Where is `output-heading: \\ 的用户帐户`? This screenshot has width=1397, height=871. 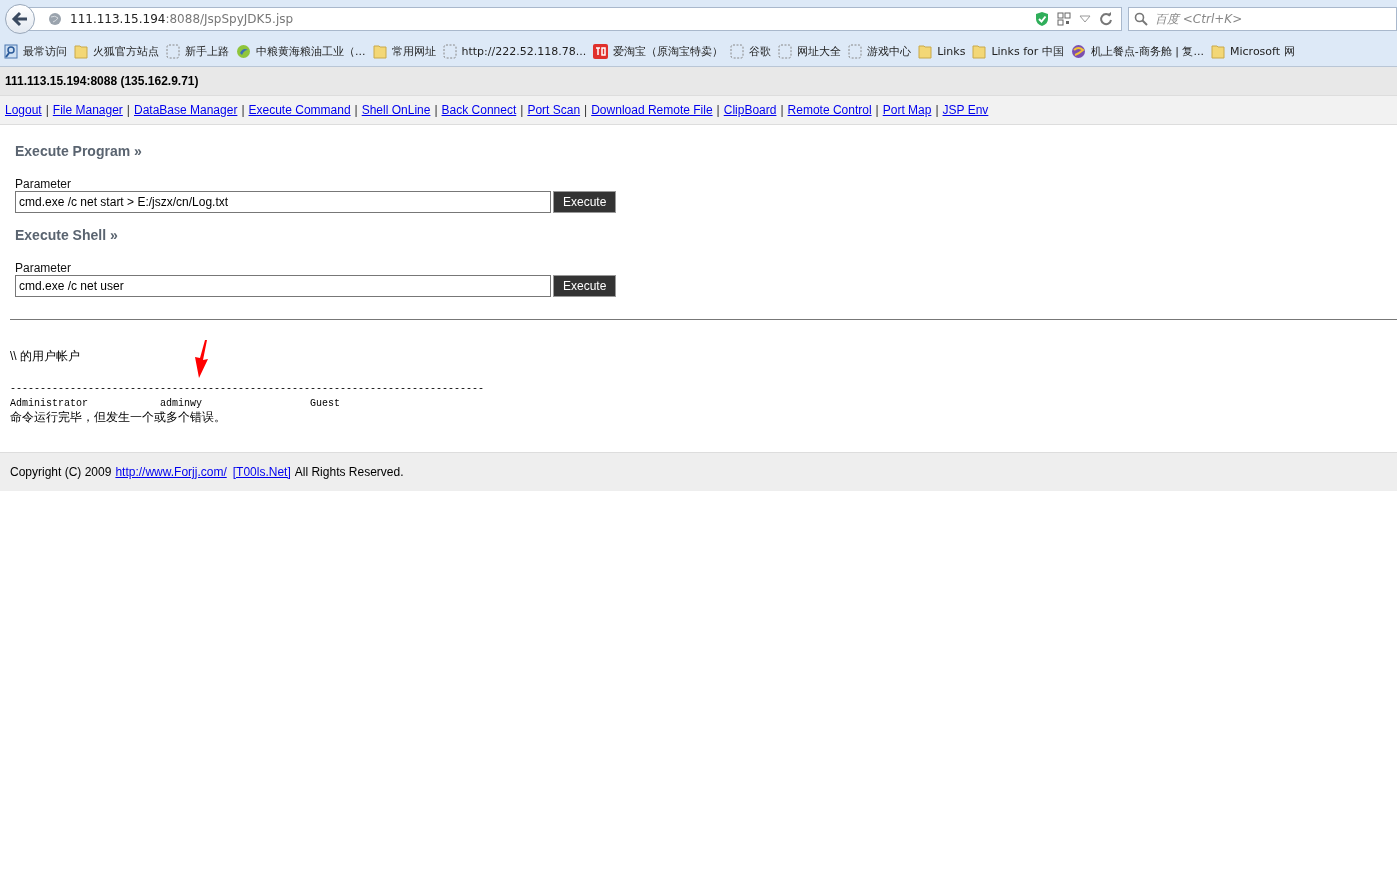 output-heading: \\ 的用户帐户 is located at coordinates (45, 356).